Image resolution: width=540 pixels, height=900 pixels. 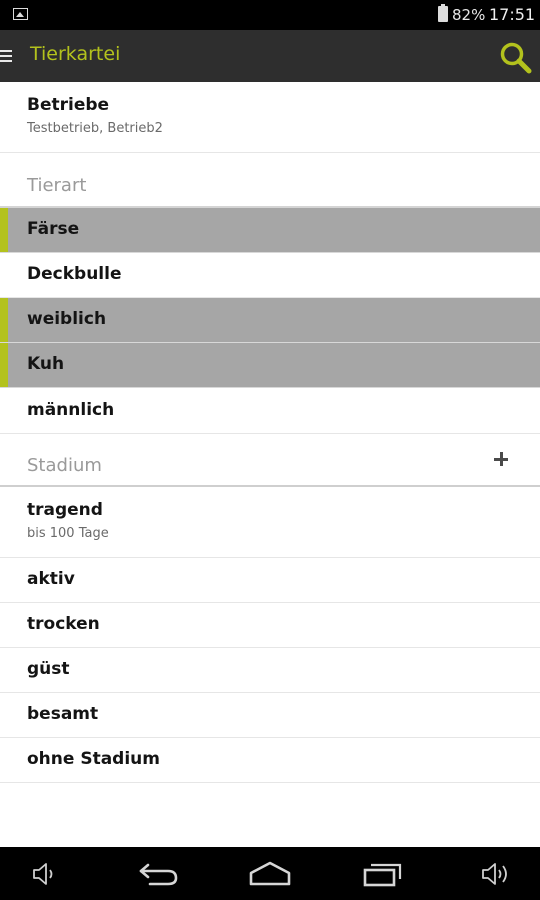 What do you see at coordinates (6, 57) in the screenshot?
I see `menu-icon` at bounding box center [6, 57].